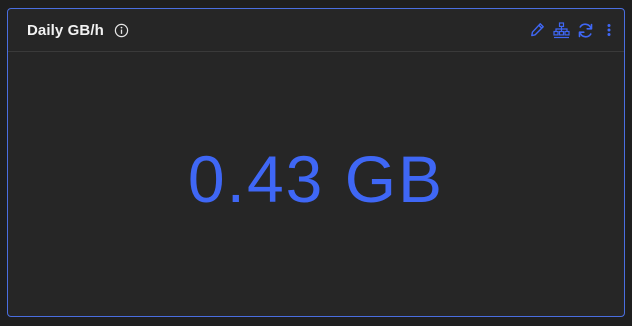  I want to click on hierarchy-icon, so click(561, 30).